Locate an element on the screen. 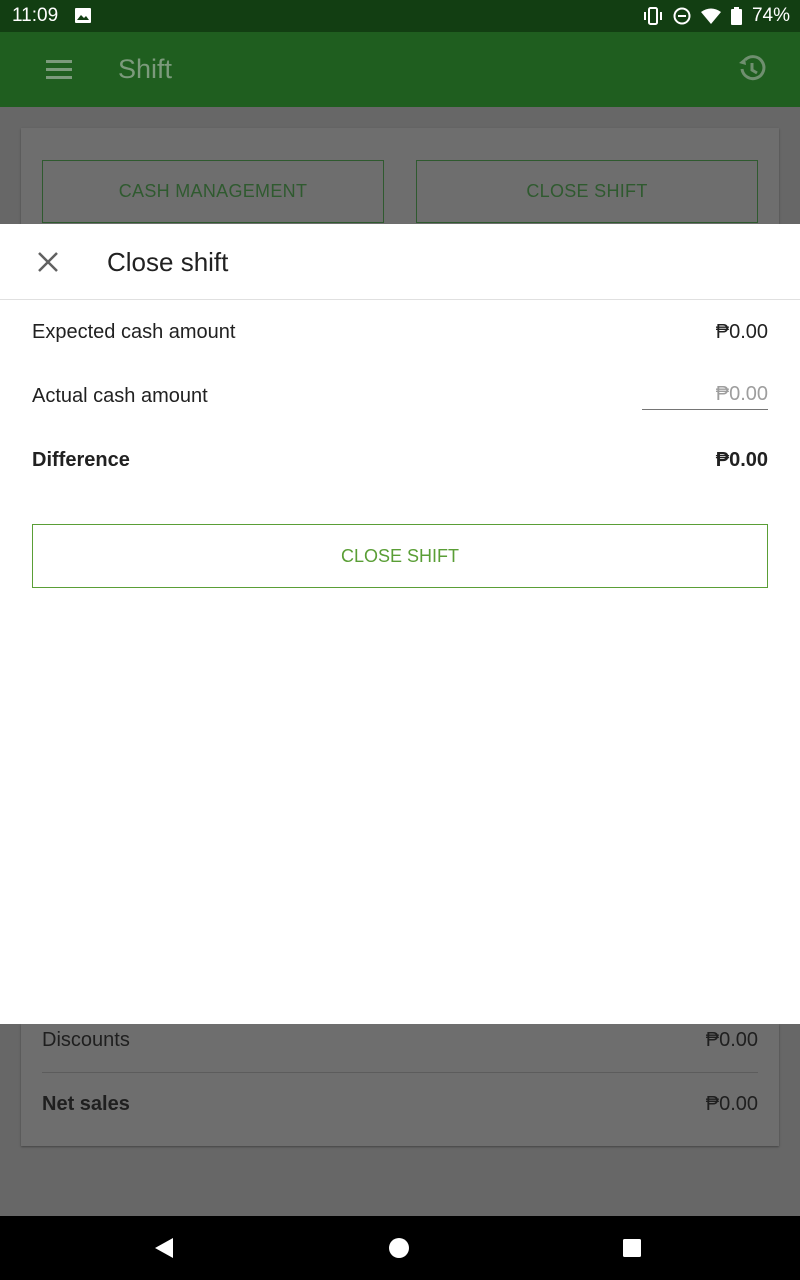  actual-cash-label: Actual cash amount is located at coordinates (120, 396).